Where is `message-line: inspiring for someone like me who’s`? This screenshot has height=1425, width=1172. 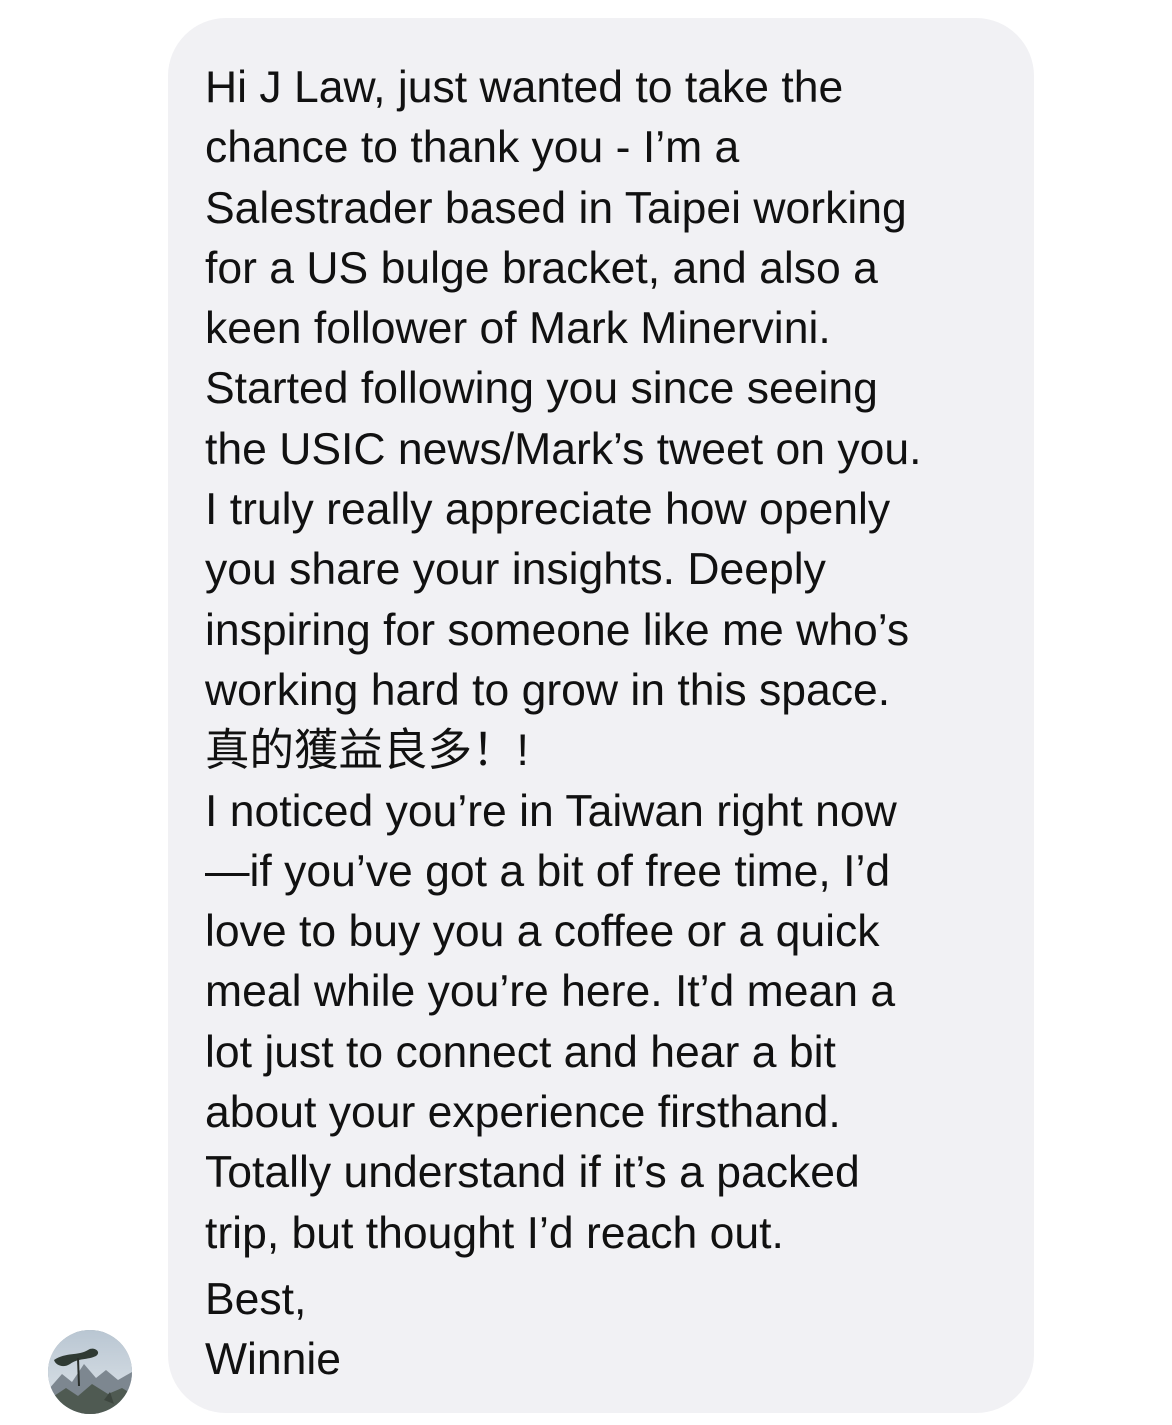
message-line: inspiring for someone like me who’s is located at coordinates (557, 630).